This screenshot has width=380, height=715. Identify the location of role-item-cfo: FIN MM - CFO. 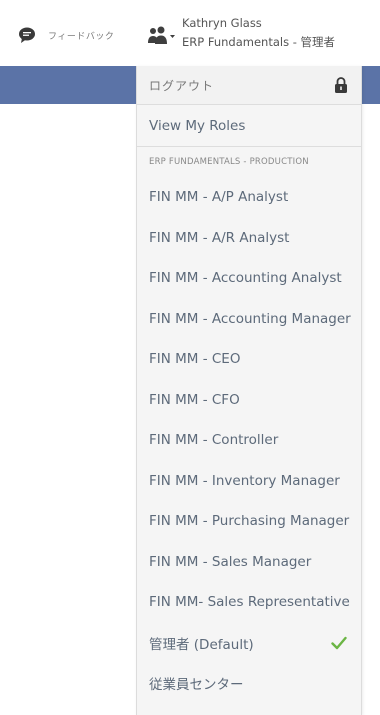
(249, 400).